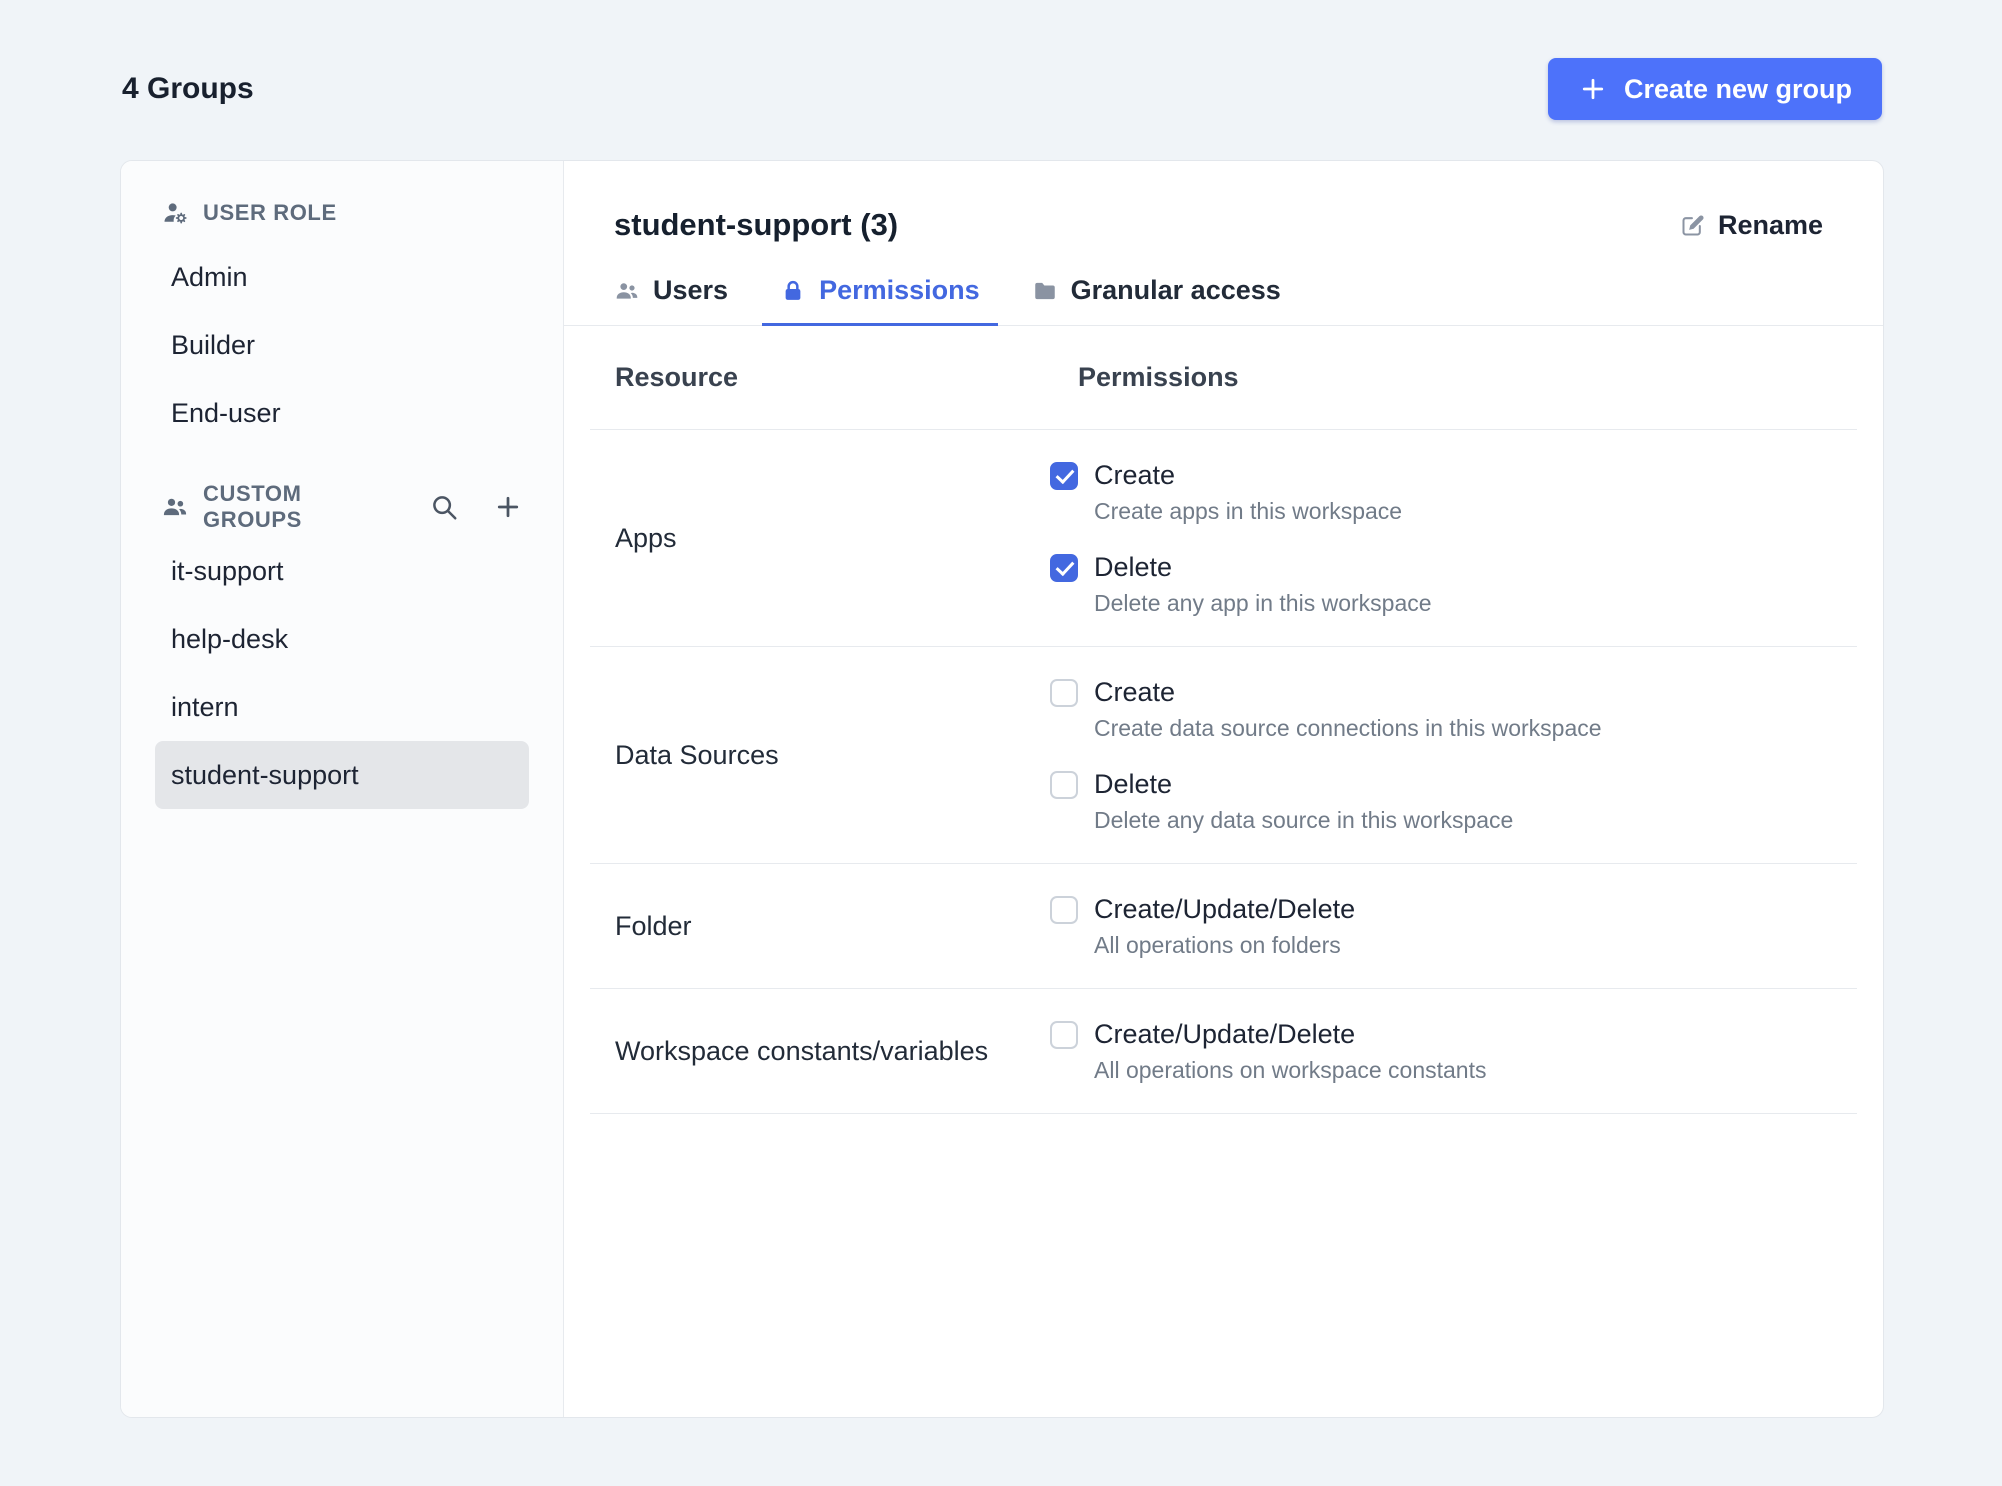  Describe the element at coordinates (1248, 492) in the screenshot. I see `permission-text: Create Create apps in this workspace` at that location.